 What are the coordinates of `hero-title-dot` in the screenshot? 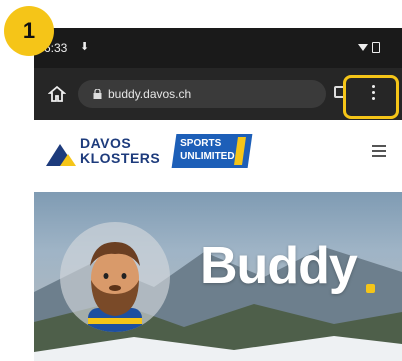 It's located at (370, 288).